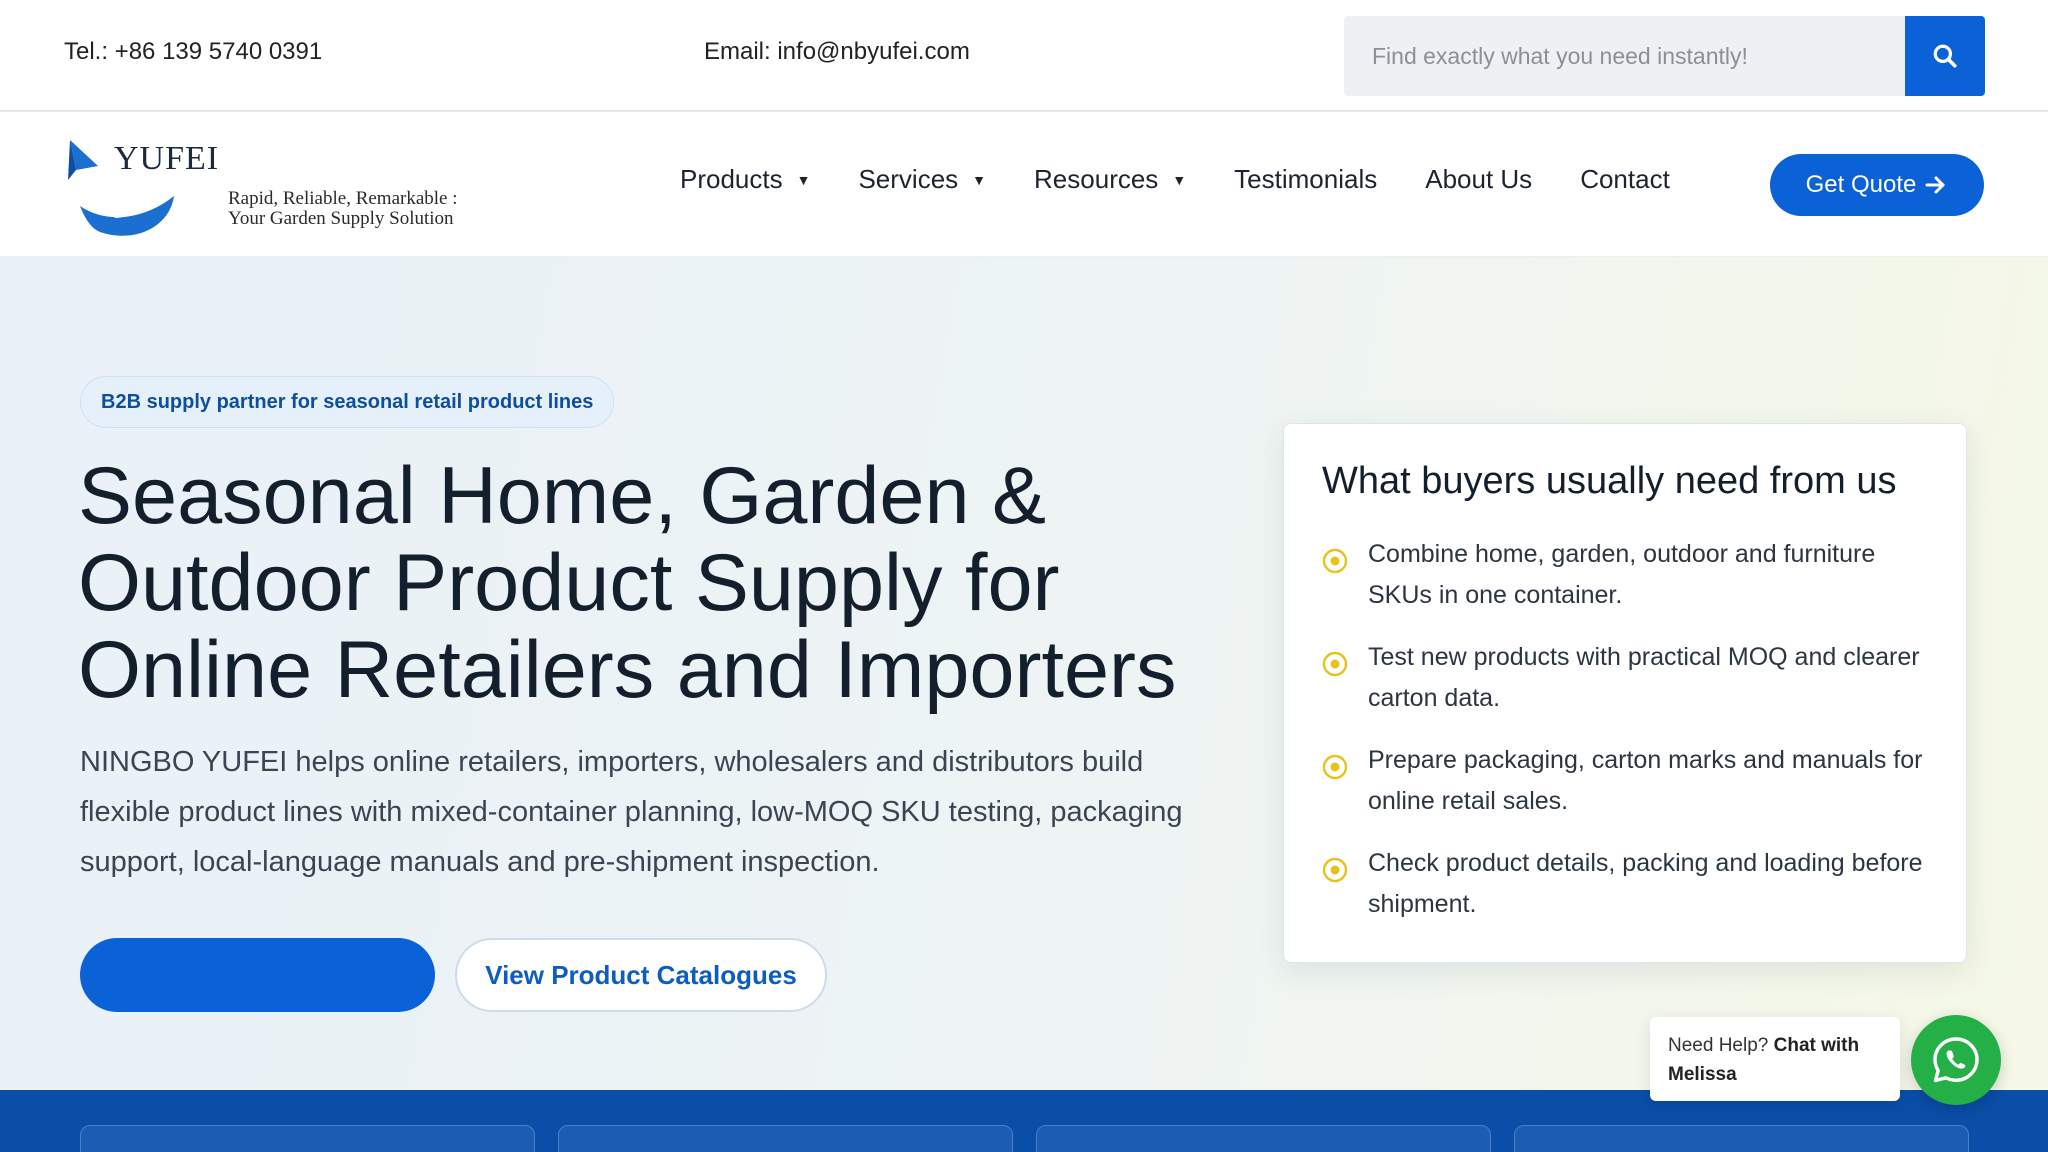 The image size is (2048, 1152). Describe the element at coordinates (641, 975) in the screenshot. I see `view-catalogues-button: View Product Catalogues` at that location.